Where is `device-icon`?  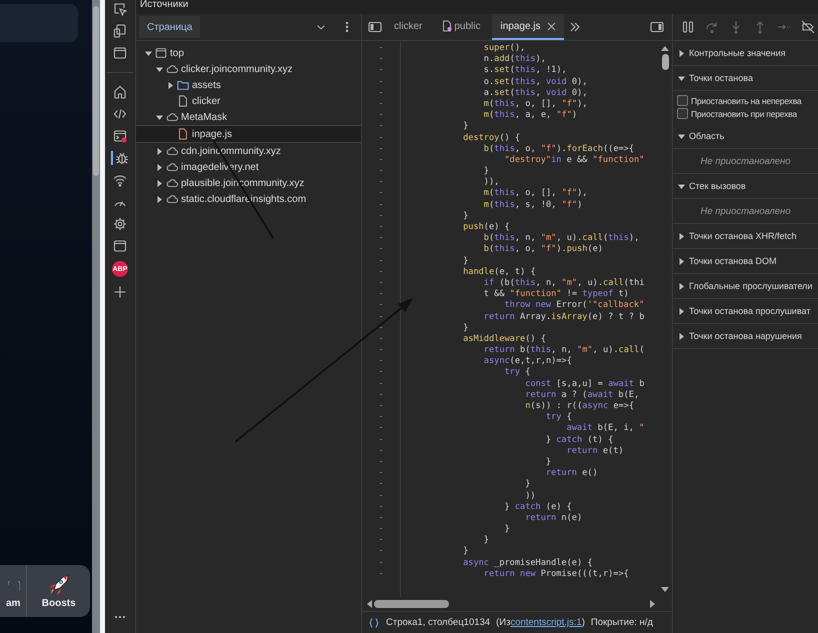
device-icon is located at coordinates (120, 31).